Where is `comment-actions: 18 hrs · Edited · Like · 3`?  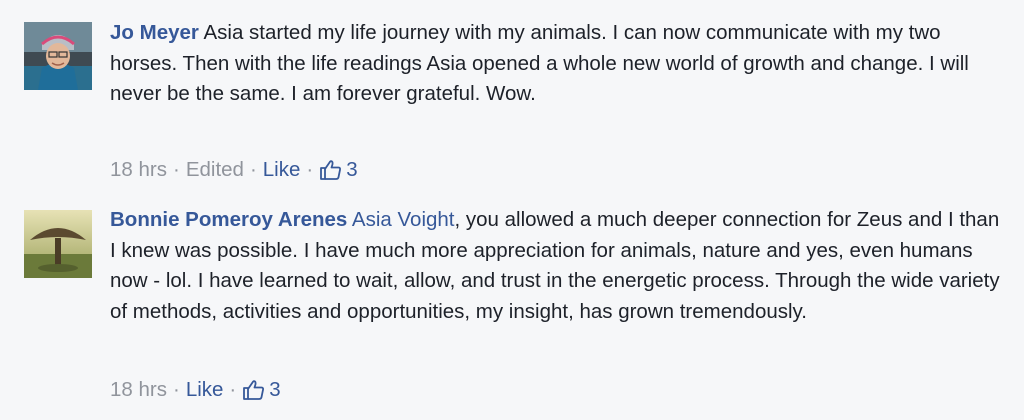
comment-actions: 18 hrs · Edited · Like · 3 is located at coordinates (234, 170).